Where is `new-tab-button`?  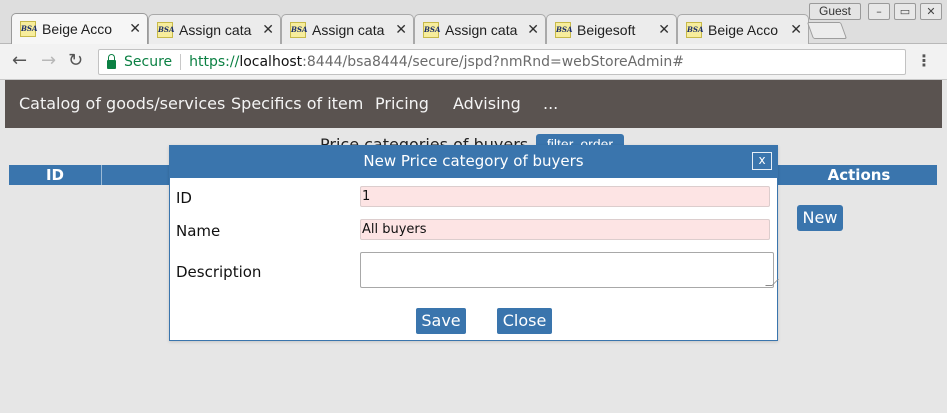 new-tab-button is located at coordinates (827, 30).